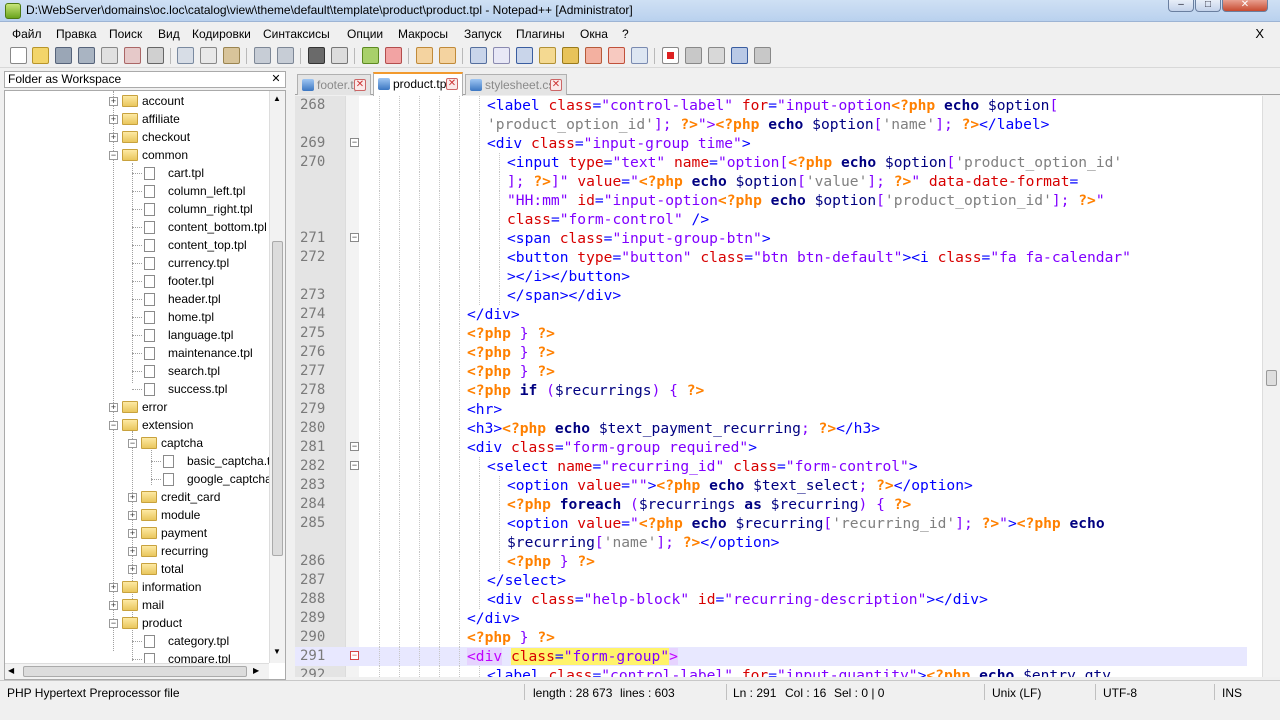  I want to click on record-macro-icon, so click(670, 55).